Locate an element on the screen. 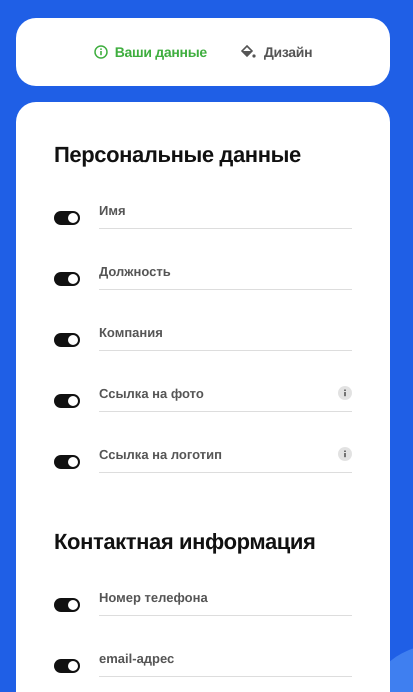 This screenshot has width=413, height=692. section-title: Контактная информация is located at coordinates (185, 542).